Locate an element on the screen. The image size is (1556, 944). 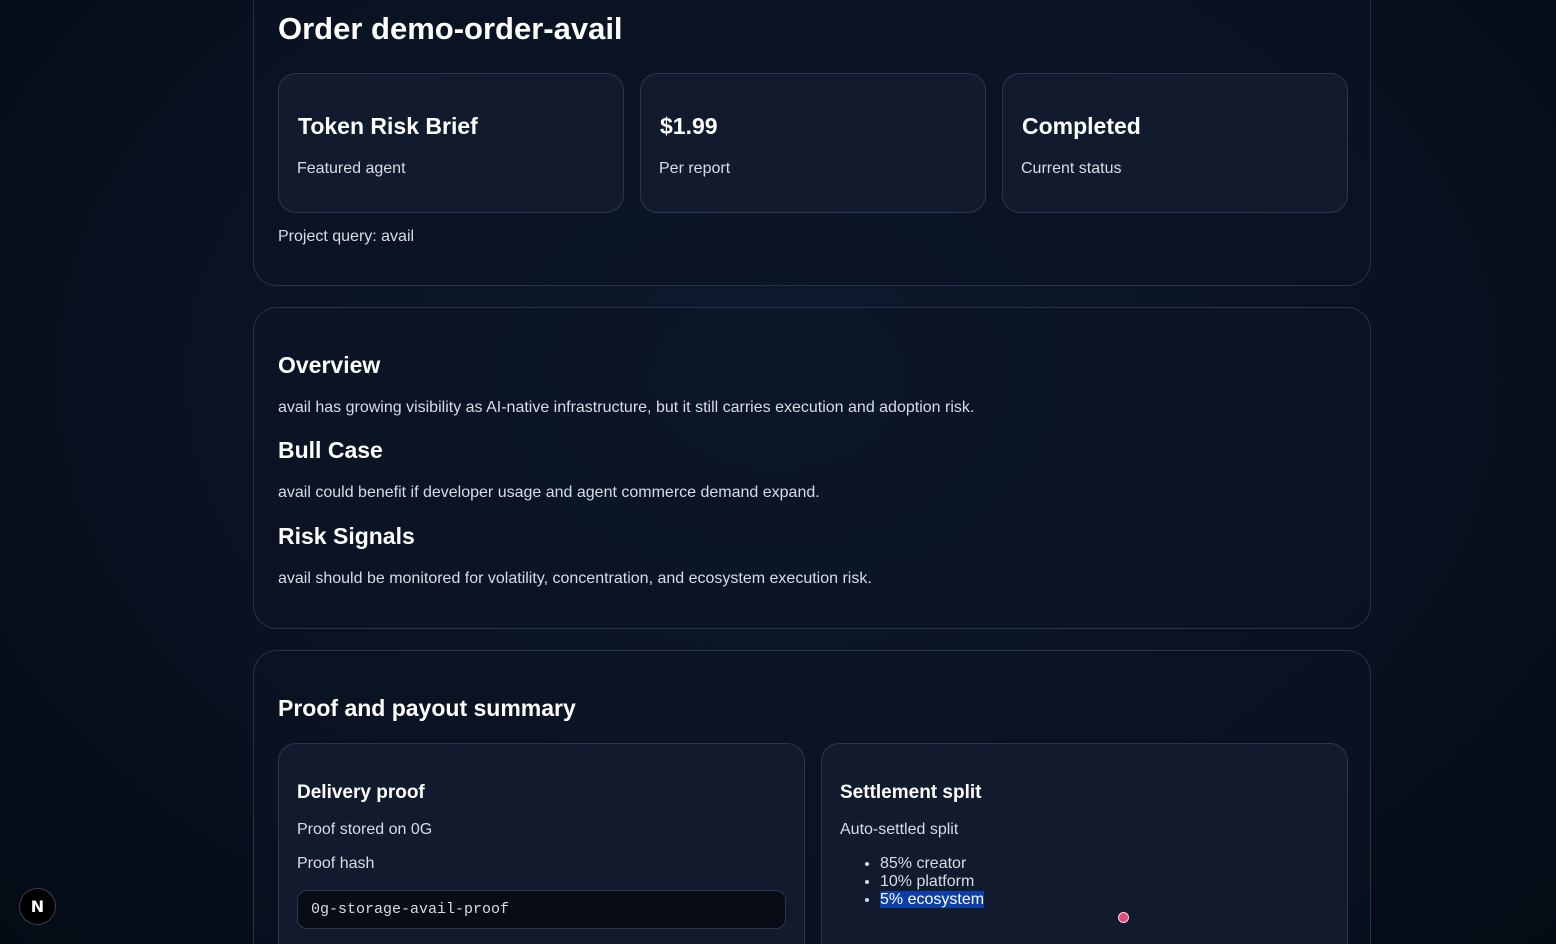
split-ecosystem-selected: 5% ecosystem is located at coordinates (932, 899).